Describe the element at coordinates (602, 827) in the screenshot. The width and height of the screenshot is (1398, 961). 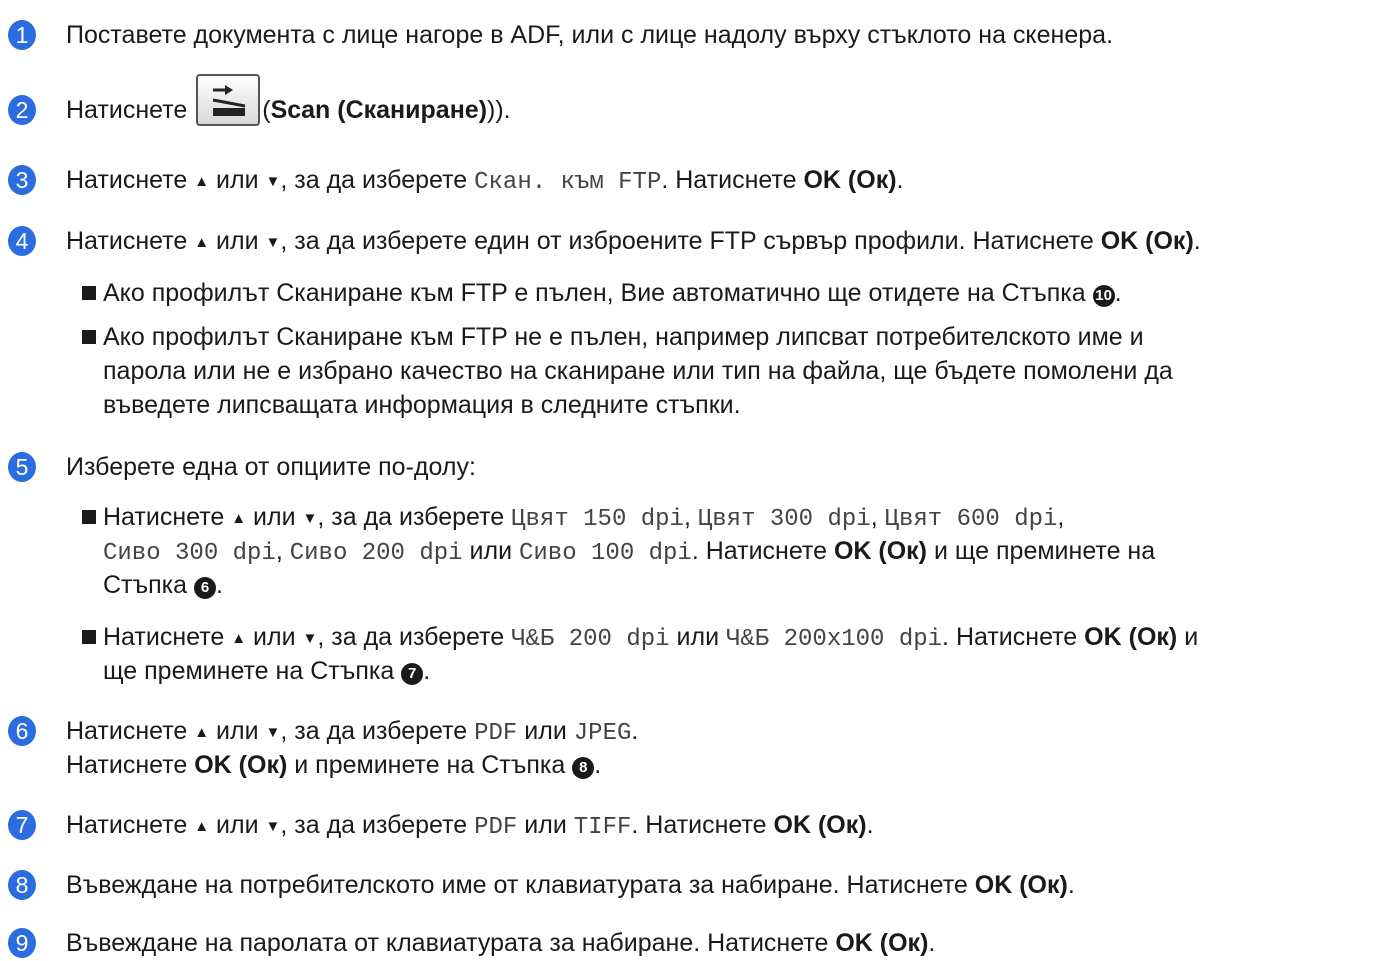
I see `menu-option: TIFF` at that location.